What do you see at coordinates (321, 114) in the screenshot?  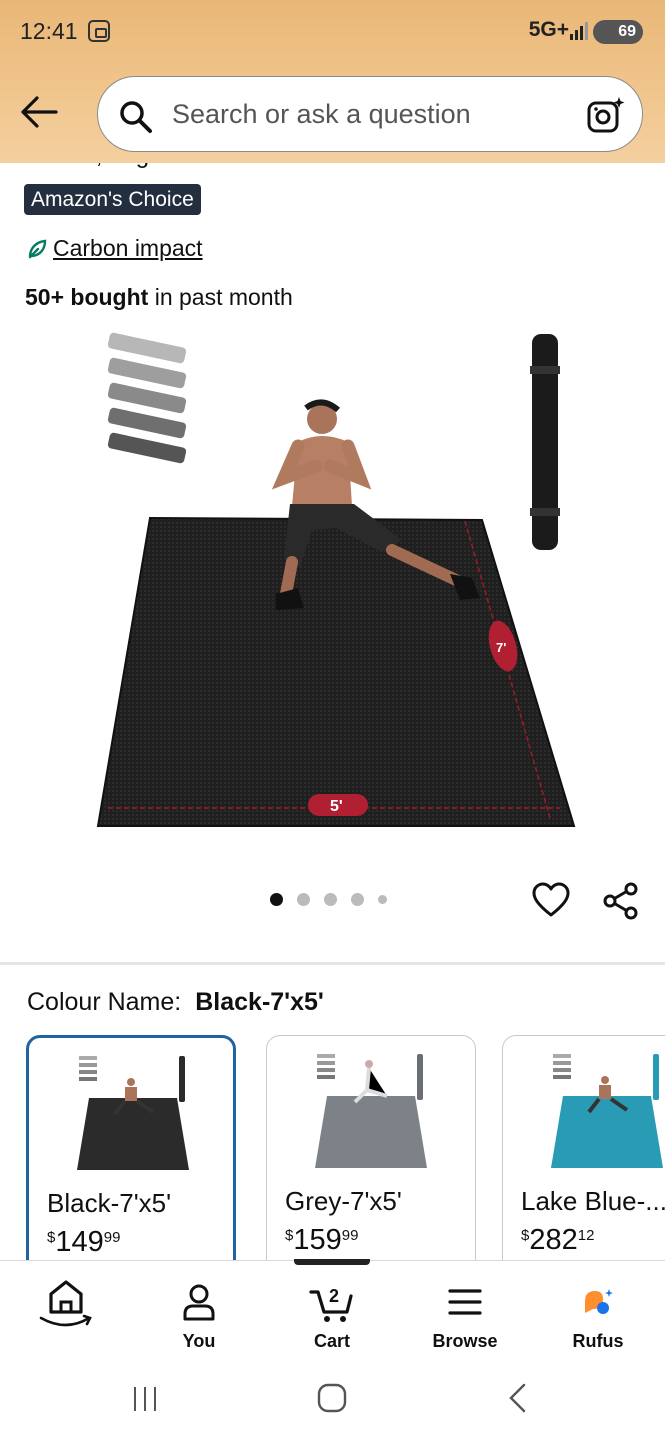 I see `search-input: Search or ask a question` at bounding box center [321, 114].